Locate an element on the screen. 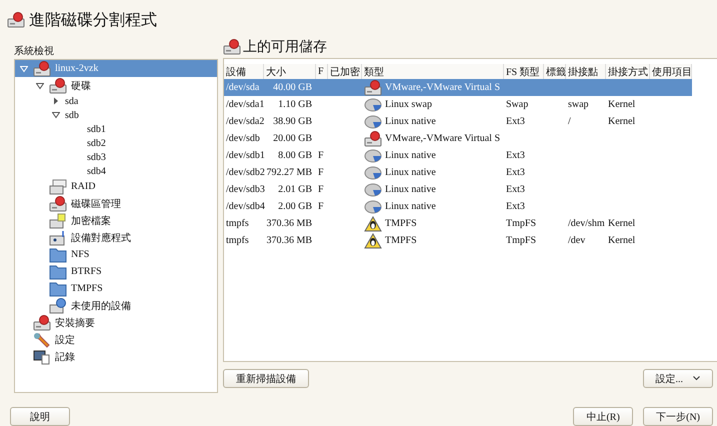 This screenshot has height=426, width=717. table-cell: /dev/sdb is located at coordinates (243, 138).